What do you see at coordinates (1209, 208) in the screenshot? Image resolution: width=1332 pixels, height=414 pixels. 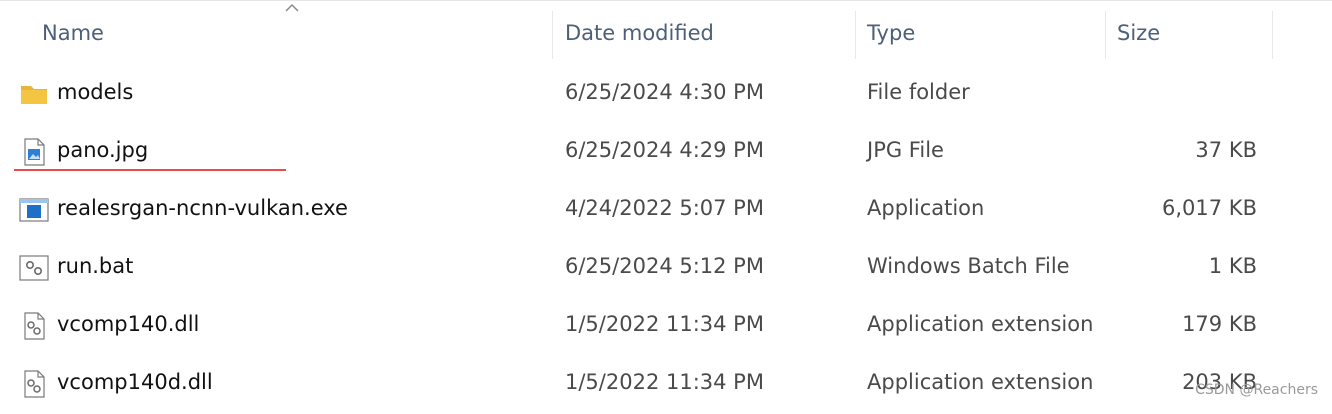 I see `file-size: 6,017 KB` at bounding box center [1209, 208].